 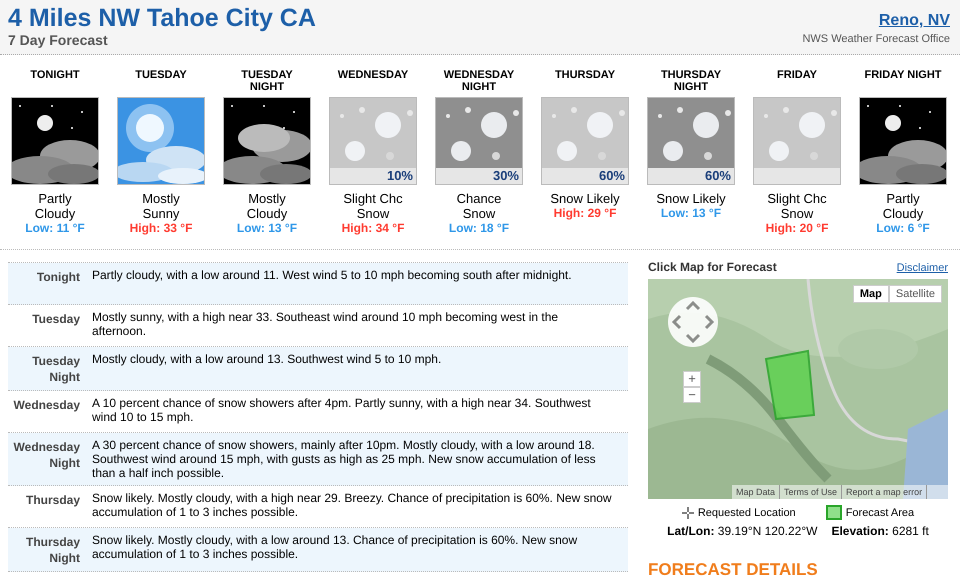 I want to click on forecast-summary: Mostly Cloudy, so click(x=267, y=206).